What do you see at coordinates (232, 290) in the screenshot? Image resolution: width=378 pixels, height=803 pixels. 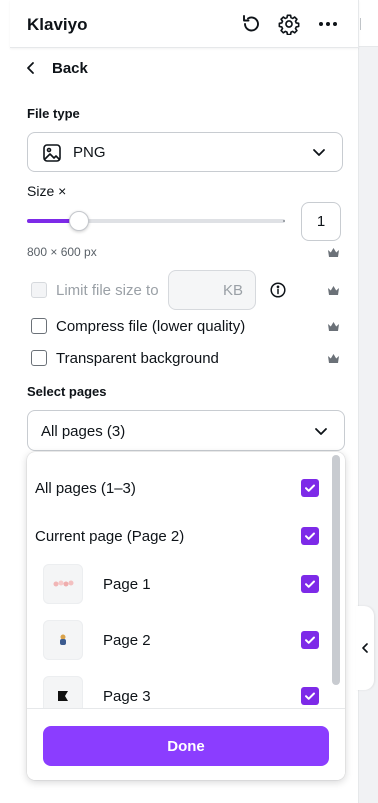 I see `kb-unit: KB` at bounding box center [232, 290].